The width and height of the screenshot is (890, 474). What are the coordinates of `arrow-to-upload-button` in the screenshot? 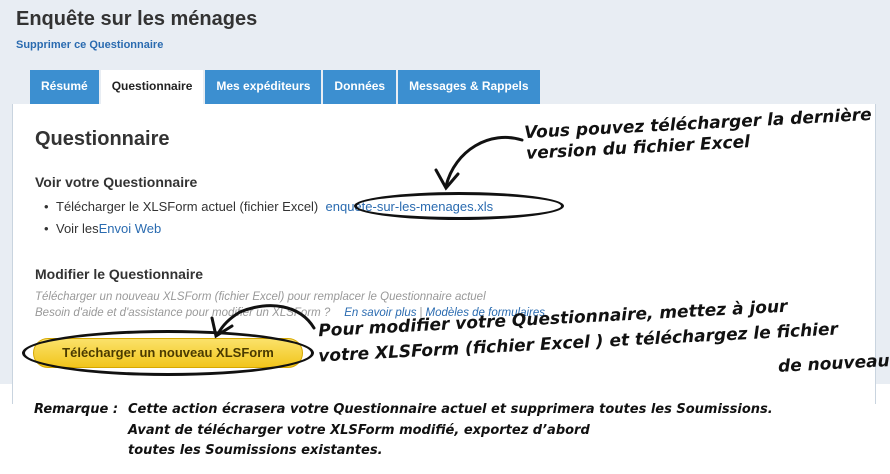 It's located at (266, 320).